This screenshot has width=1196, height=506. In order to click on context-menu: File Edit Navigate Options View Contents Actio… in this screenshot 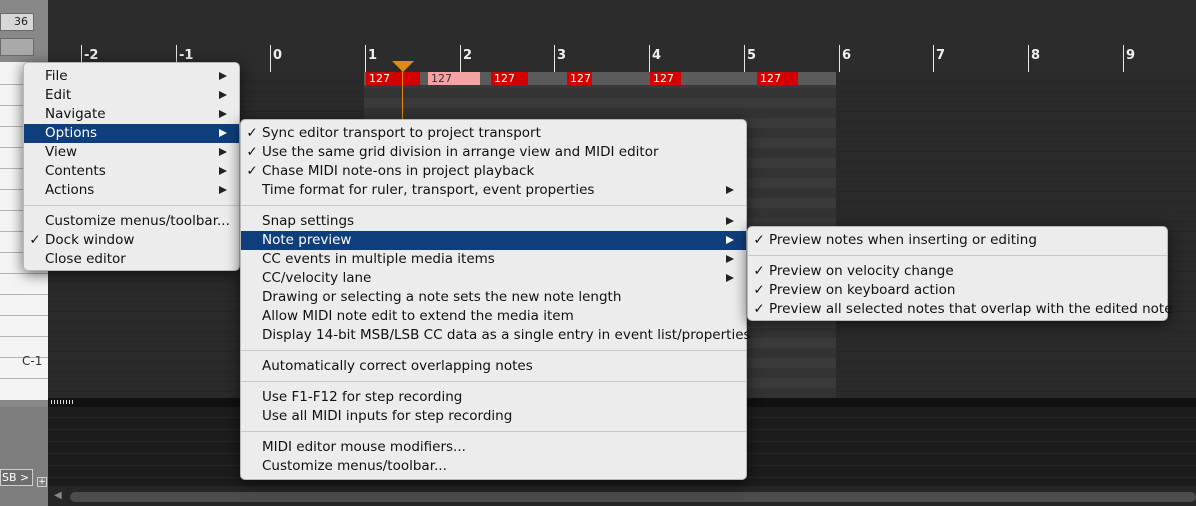, I will do `click(131, 166)`.